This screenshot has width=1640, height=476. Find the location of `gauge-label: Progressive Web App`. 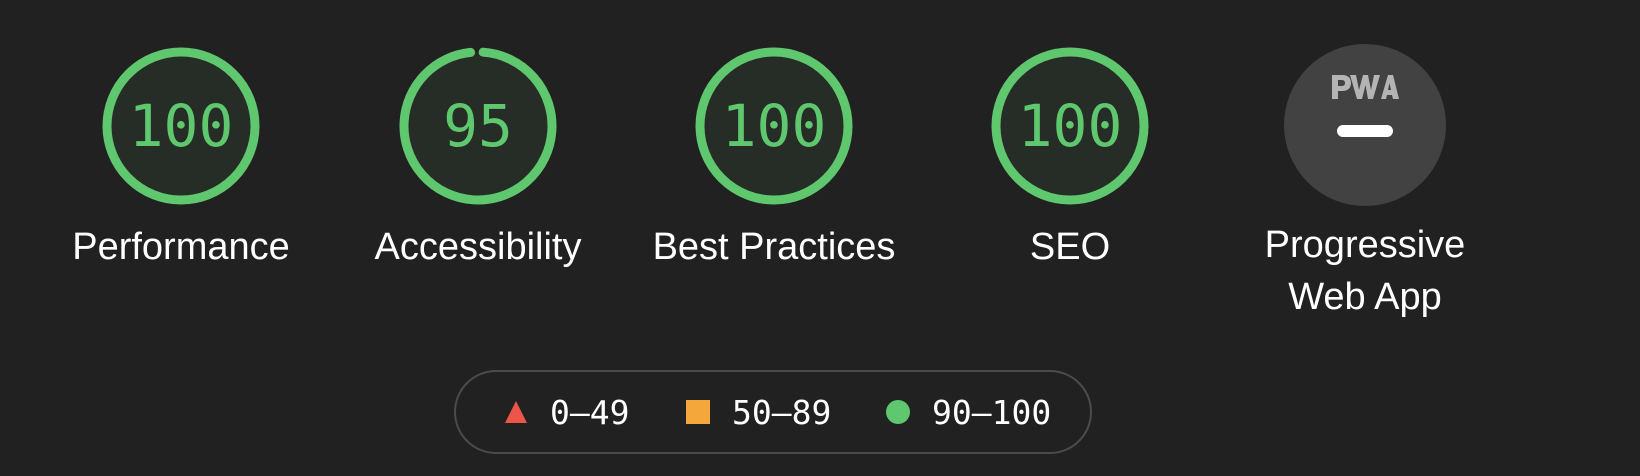

gauge-label: Progressive Web App is located at coordinates (1365, 271).